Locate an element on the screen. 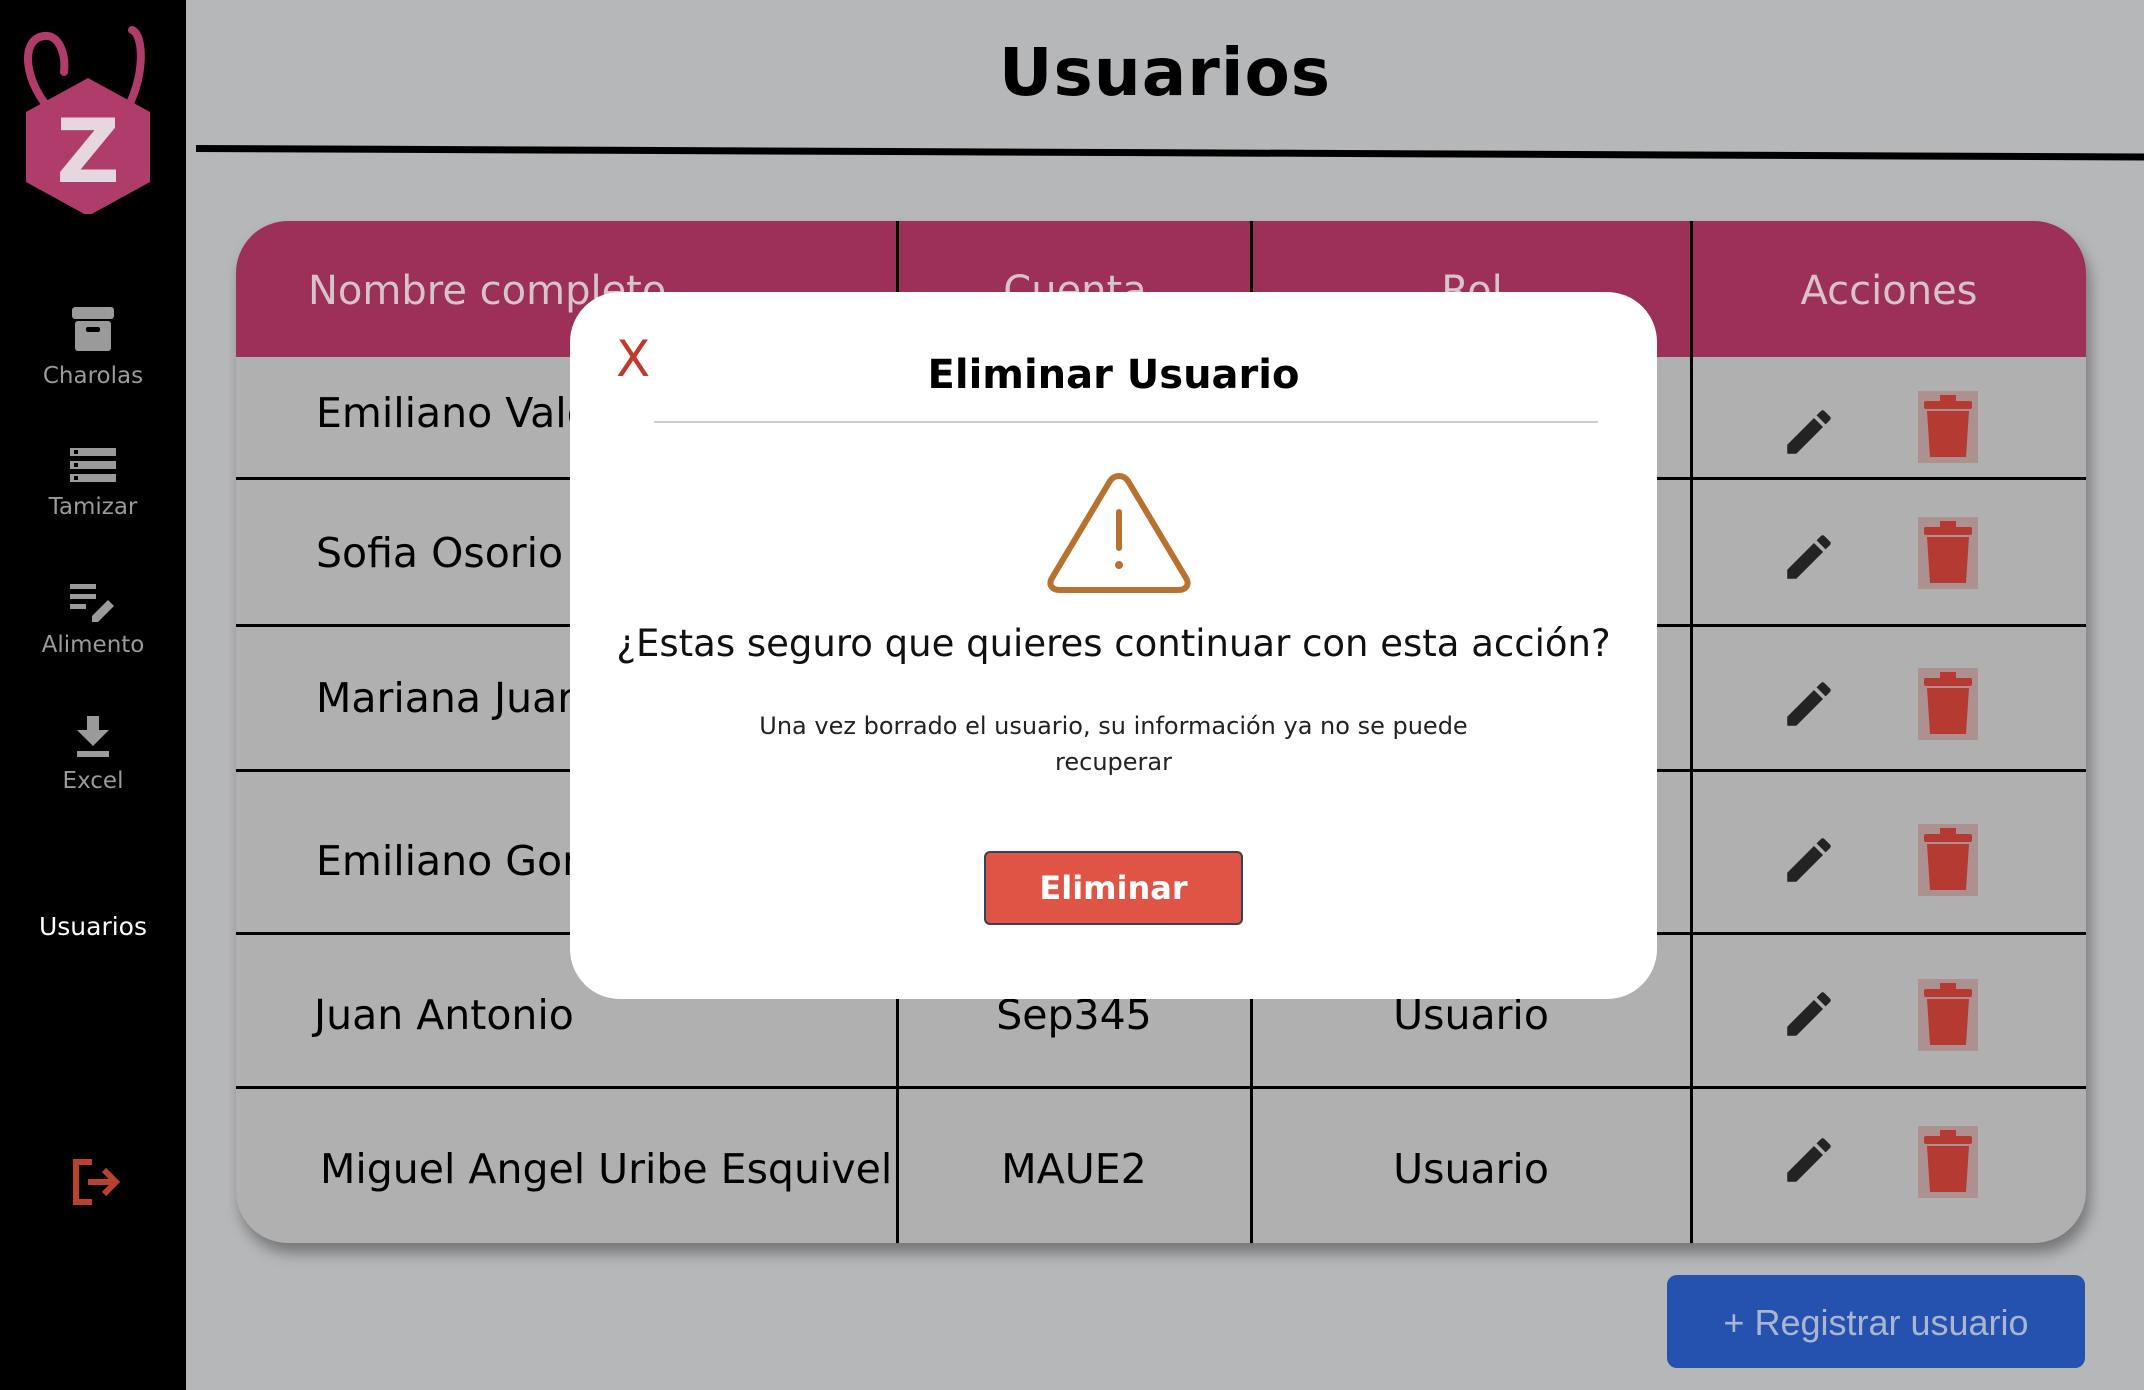  sidebar-item-charolas: Charolas is located at coordinates (93, 347).